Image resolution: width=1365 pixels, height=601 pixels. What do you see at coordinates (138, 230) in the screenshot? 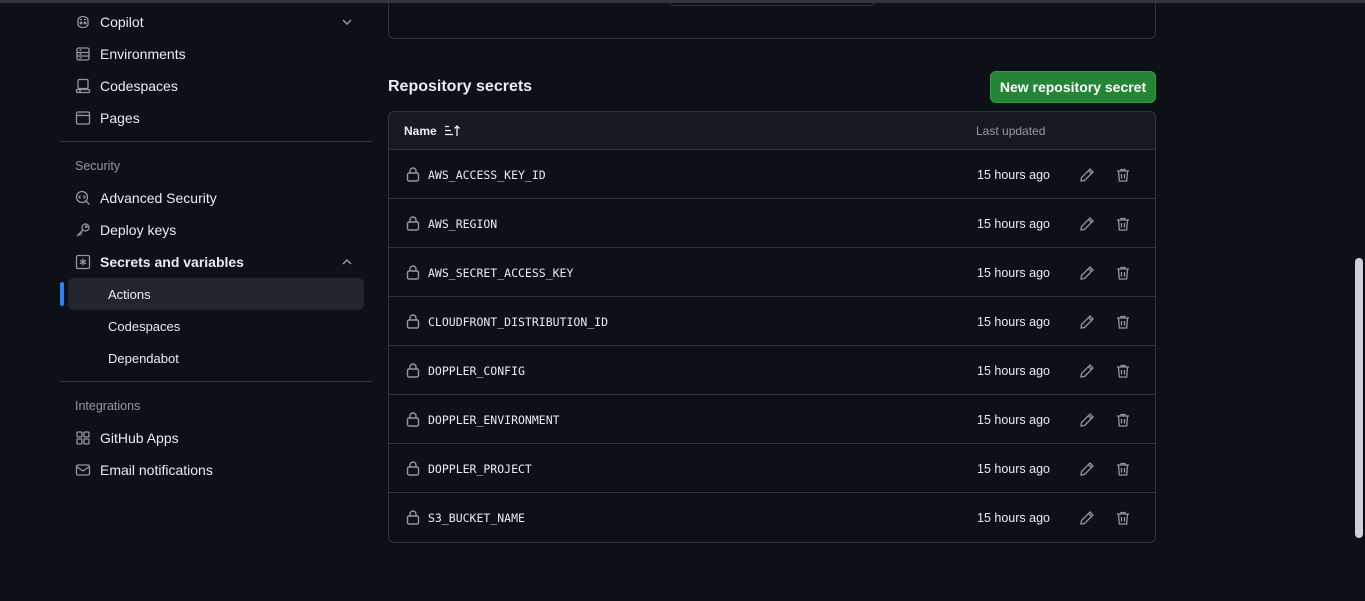
I see `sidebar-item-label: Deploy keys` at bounding box center [138, 230].